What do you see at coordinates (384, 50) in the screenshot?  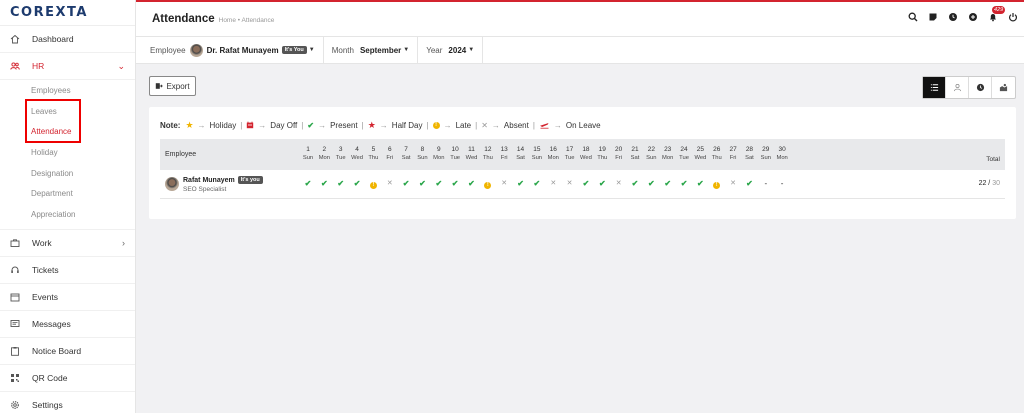 I see `month-select: September ▼` at bounding box center [384, 50].